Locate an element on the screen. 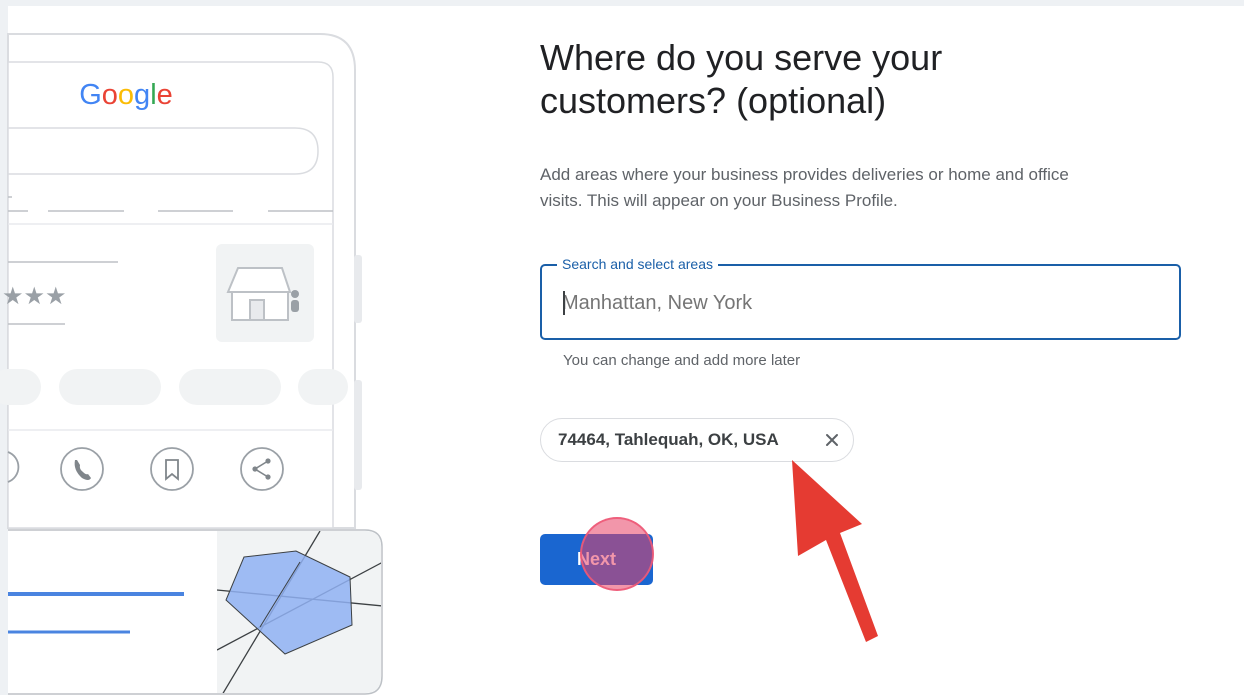 The image size is (1244, 695). google-logo: Google is located at coordinates (126, 95).